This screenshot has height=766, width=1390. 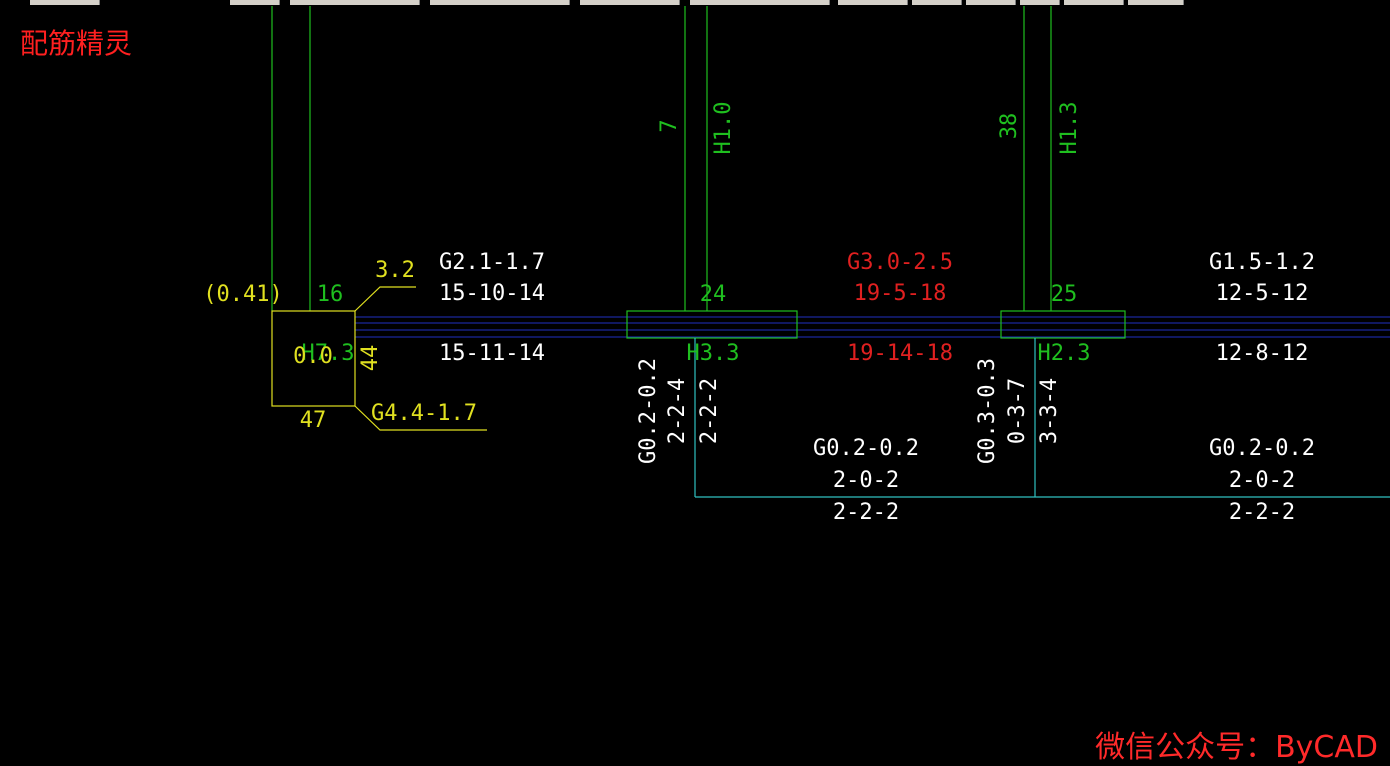 I want to click on col2-label-right: H1.3, so click(x=1069, y=128).